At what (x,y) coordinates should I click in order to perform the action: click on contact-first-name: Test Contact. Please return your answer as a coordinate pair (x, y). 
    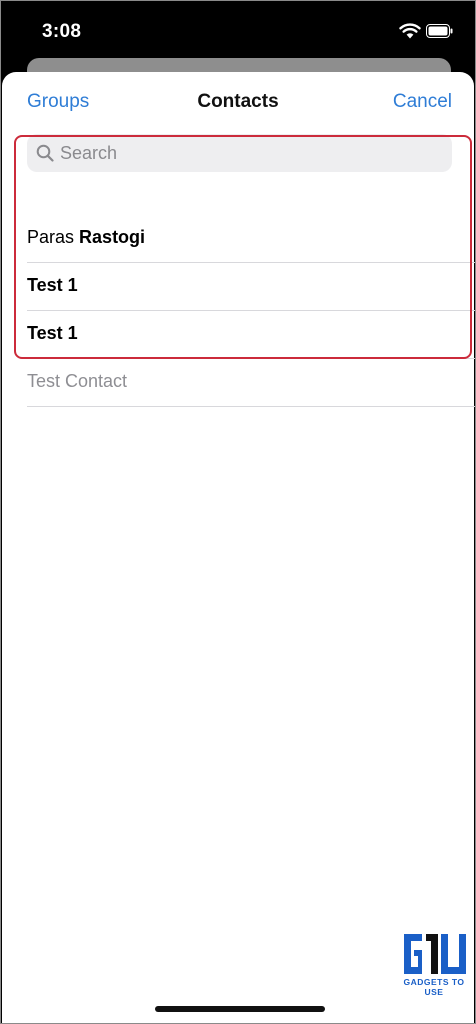
    Looking at the image, I should click on (77, 381).